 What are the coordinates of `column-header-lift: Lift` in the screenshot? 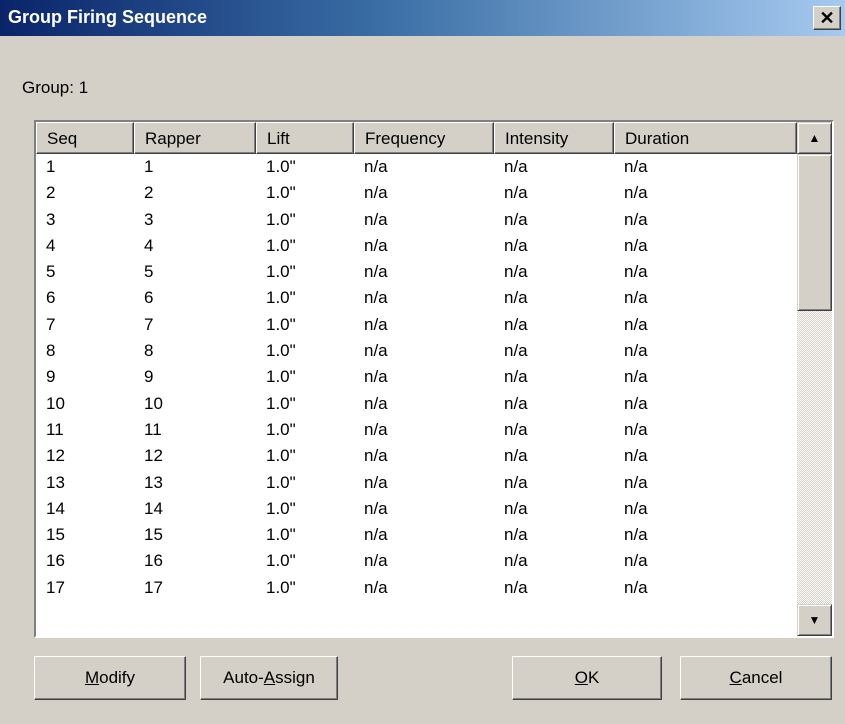 It's located at (305, 138).